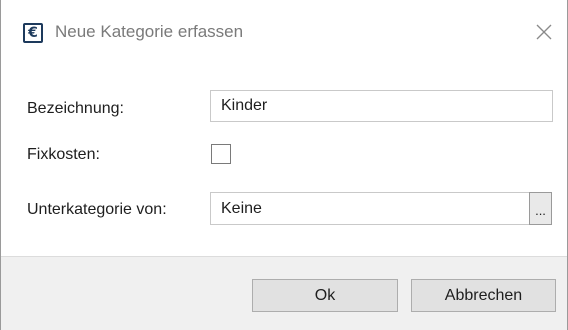 The image size is (568, 330). I want to click on euro-icon: €, so click(33, 33).